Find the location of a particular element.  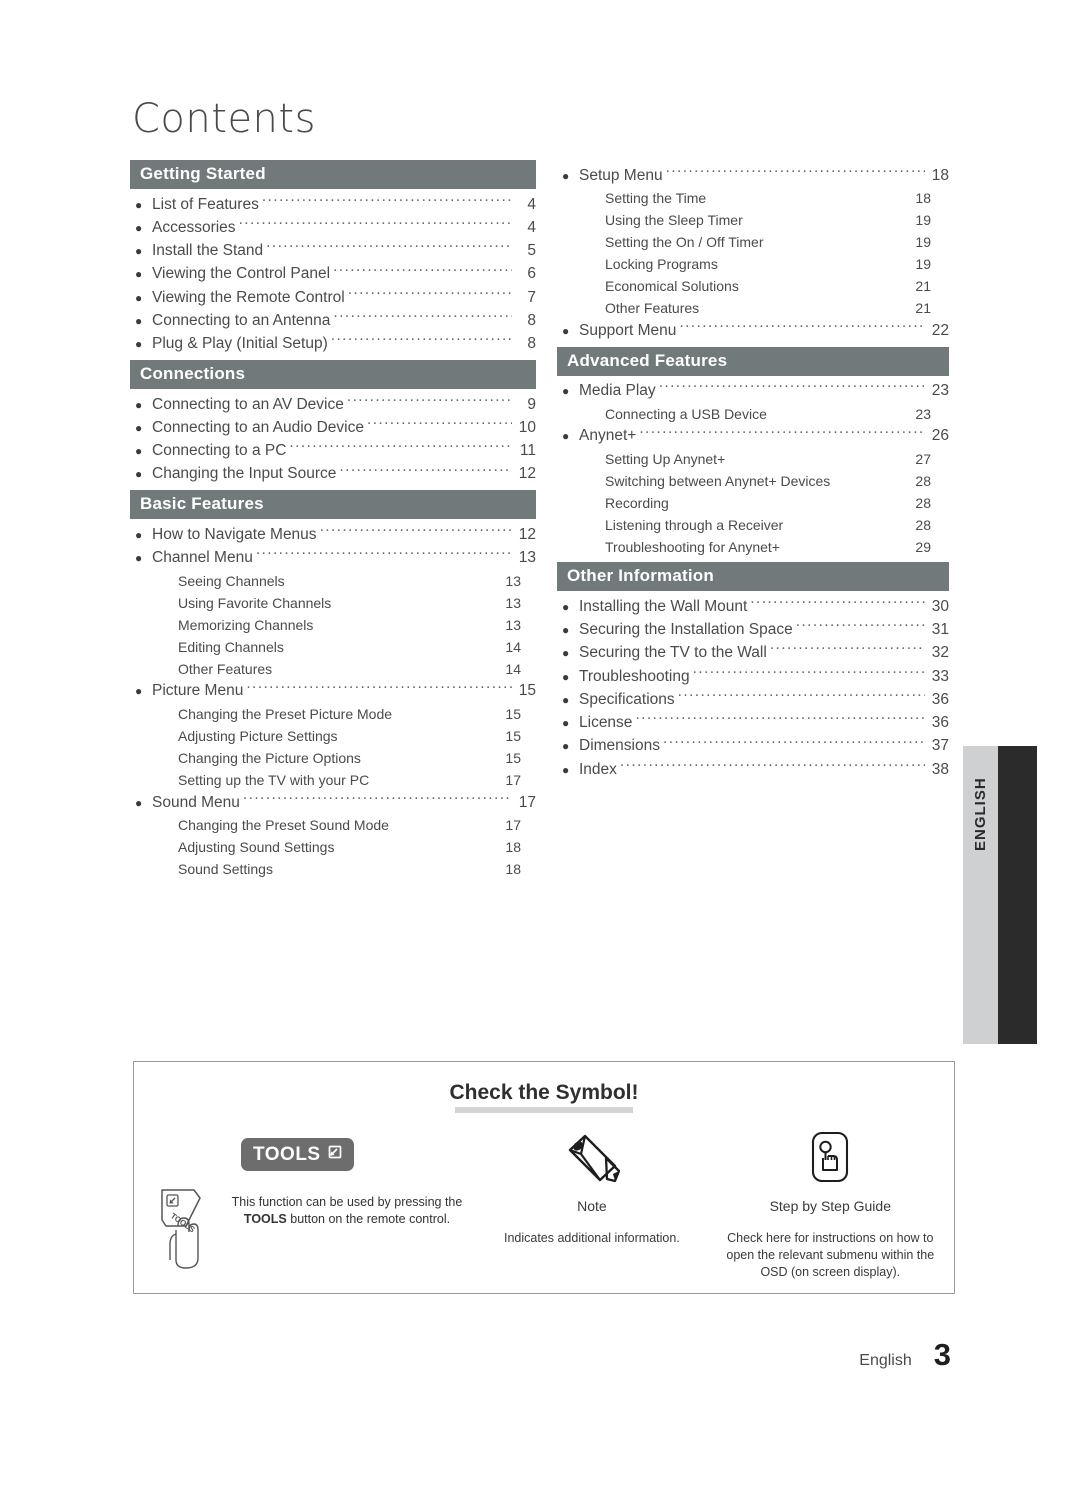

toc-entry-main: ● How to Navigate Menus 12 is located at coordinates (333, 534).